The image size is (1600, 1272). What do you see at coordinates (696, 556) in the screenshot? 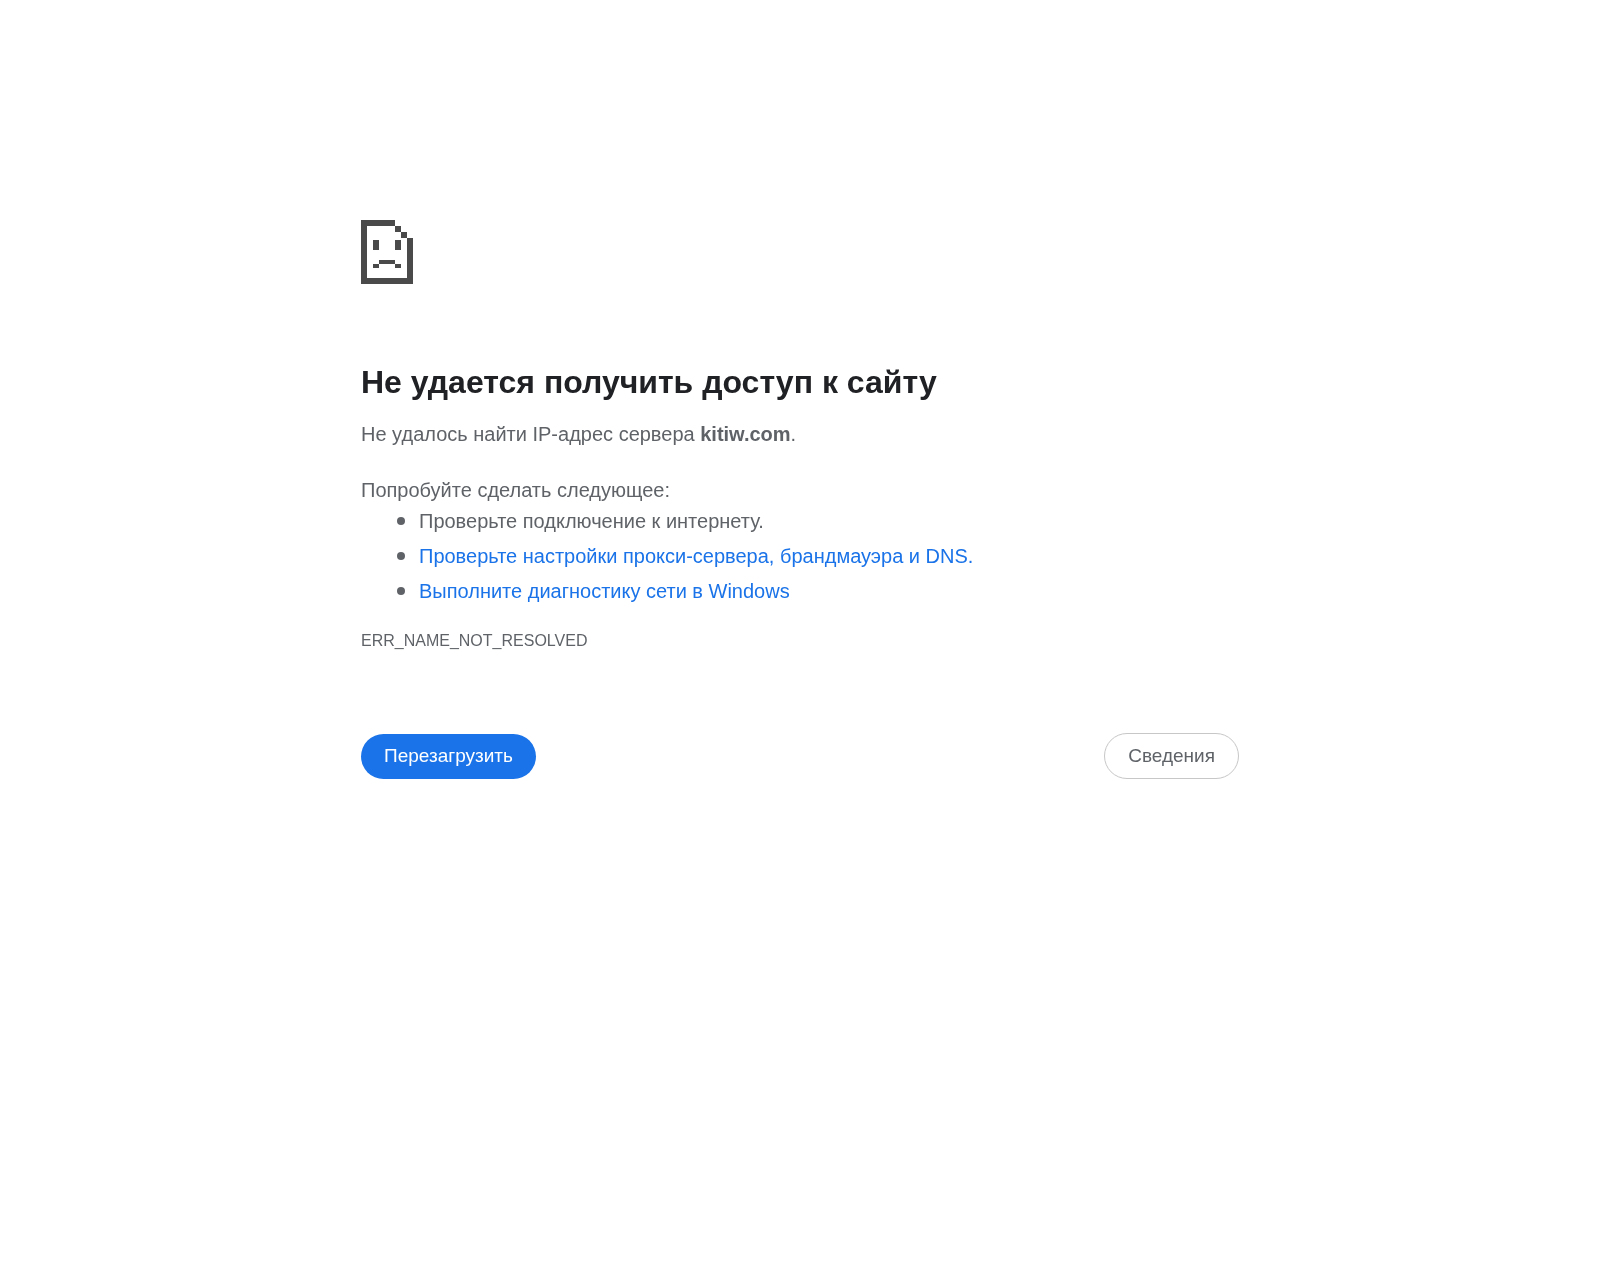
I see `suggestion-link: Проверьте настройки прокси-сервера, брандмауэра и DNS.` at bounding box center [696, 556].